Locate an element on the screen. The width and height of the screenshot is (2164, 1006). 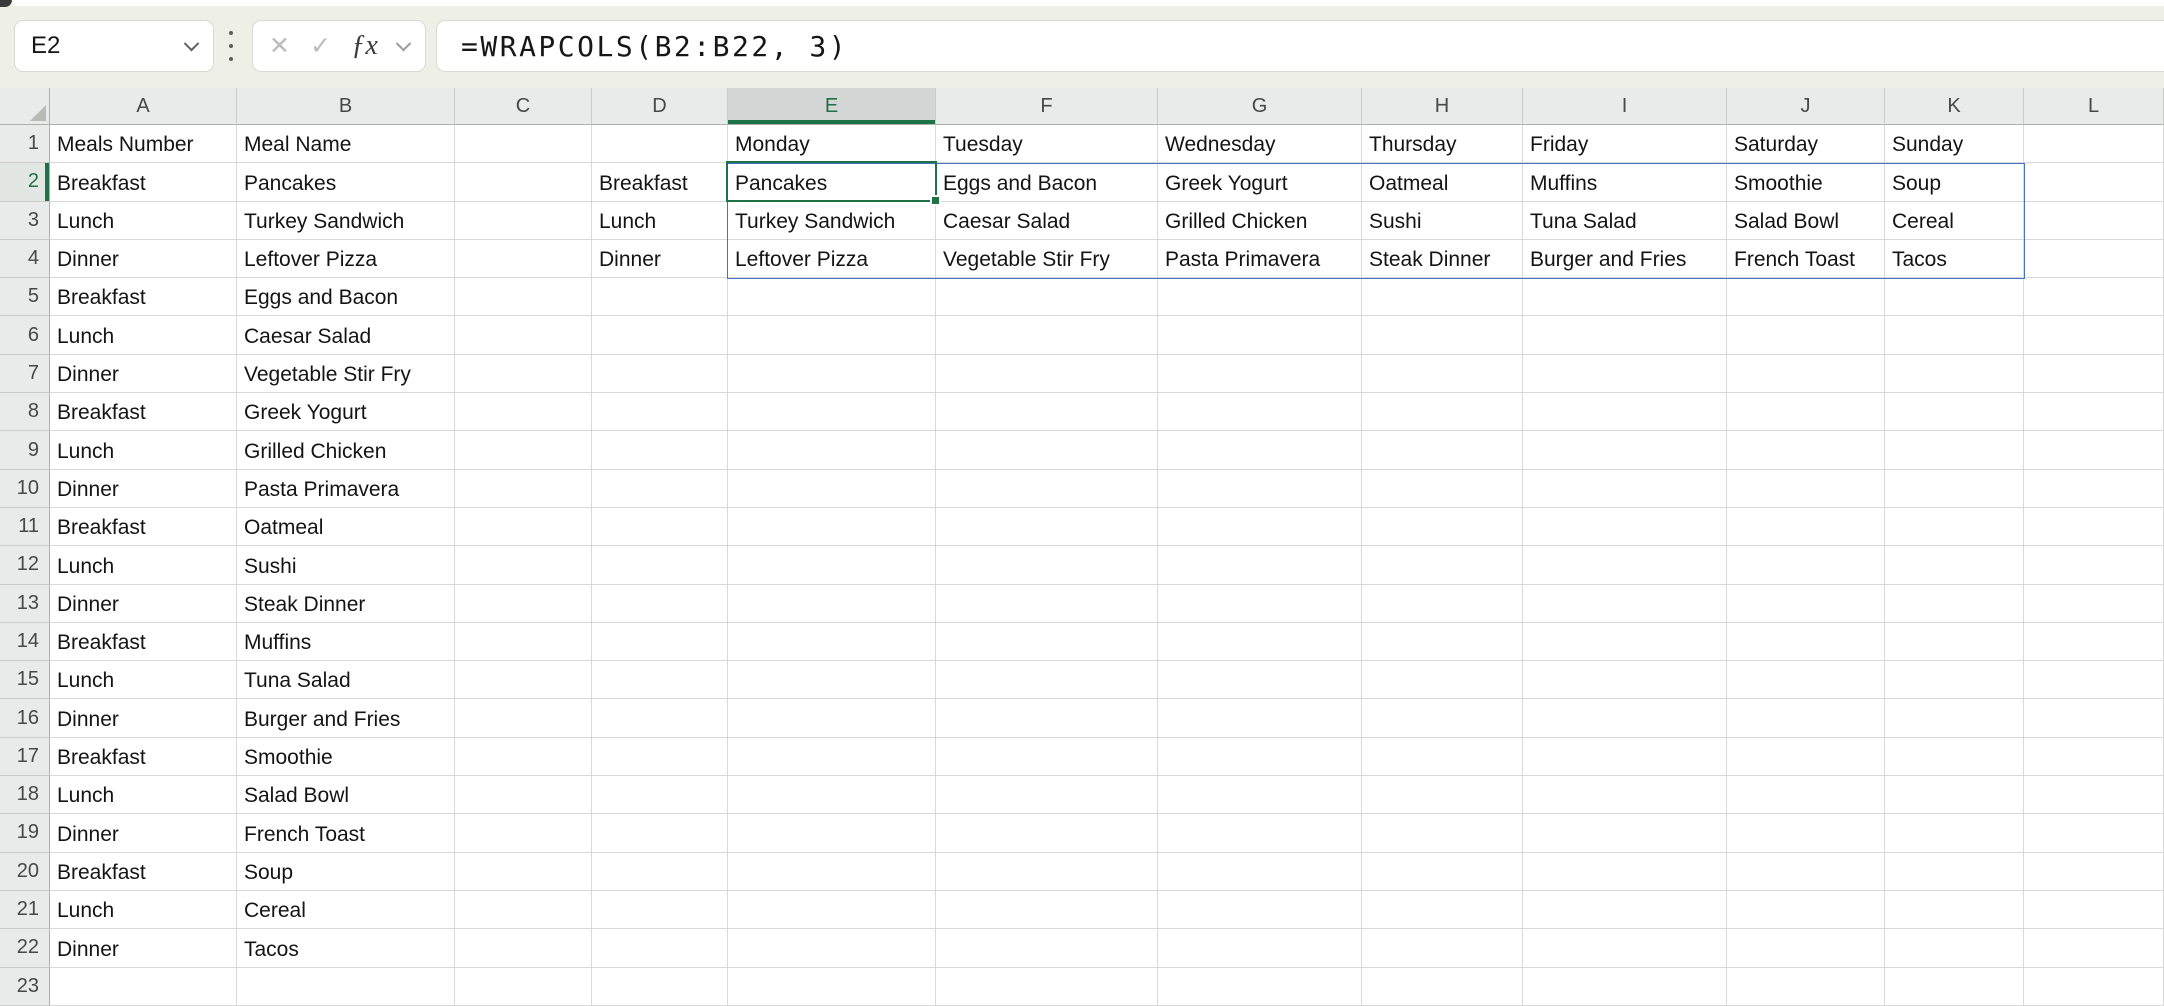
cell-B22: Tacos is located at coordinates (346, 948).